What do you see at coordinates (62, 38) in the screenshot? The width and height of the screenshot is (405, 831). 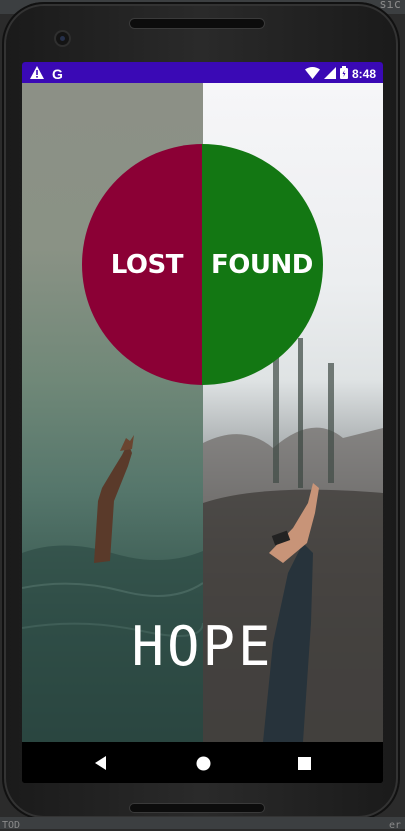 I see `front-camera-icon` at bounding box center [62, 38].